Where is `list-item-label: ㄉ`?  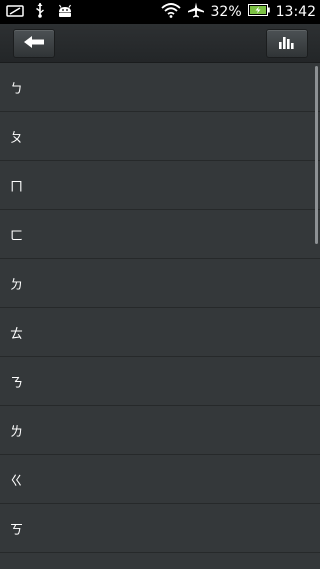 list-item-label: ㄉ is located at coordinates (17, 285).